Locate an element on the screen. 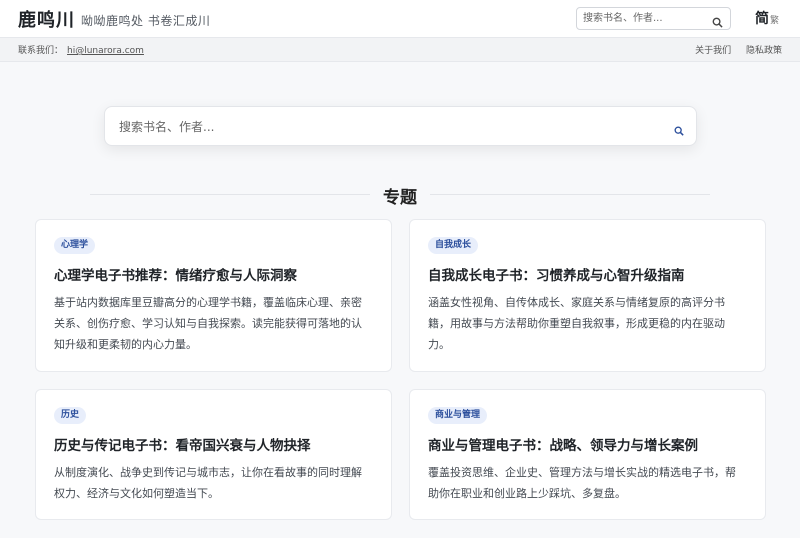 Image resolution: width=800 pixels, height=538 pixels. topic-tag: 心理学 is located at coordinates (75, 245).